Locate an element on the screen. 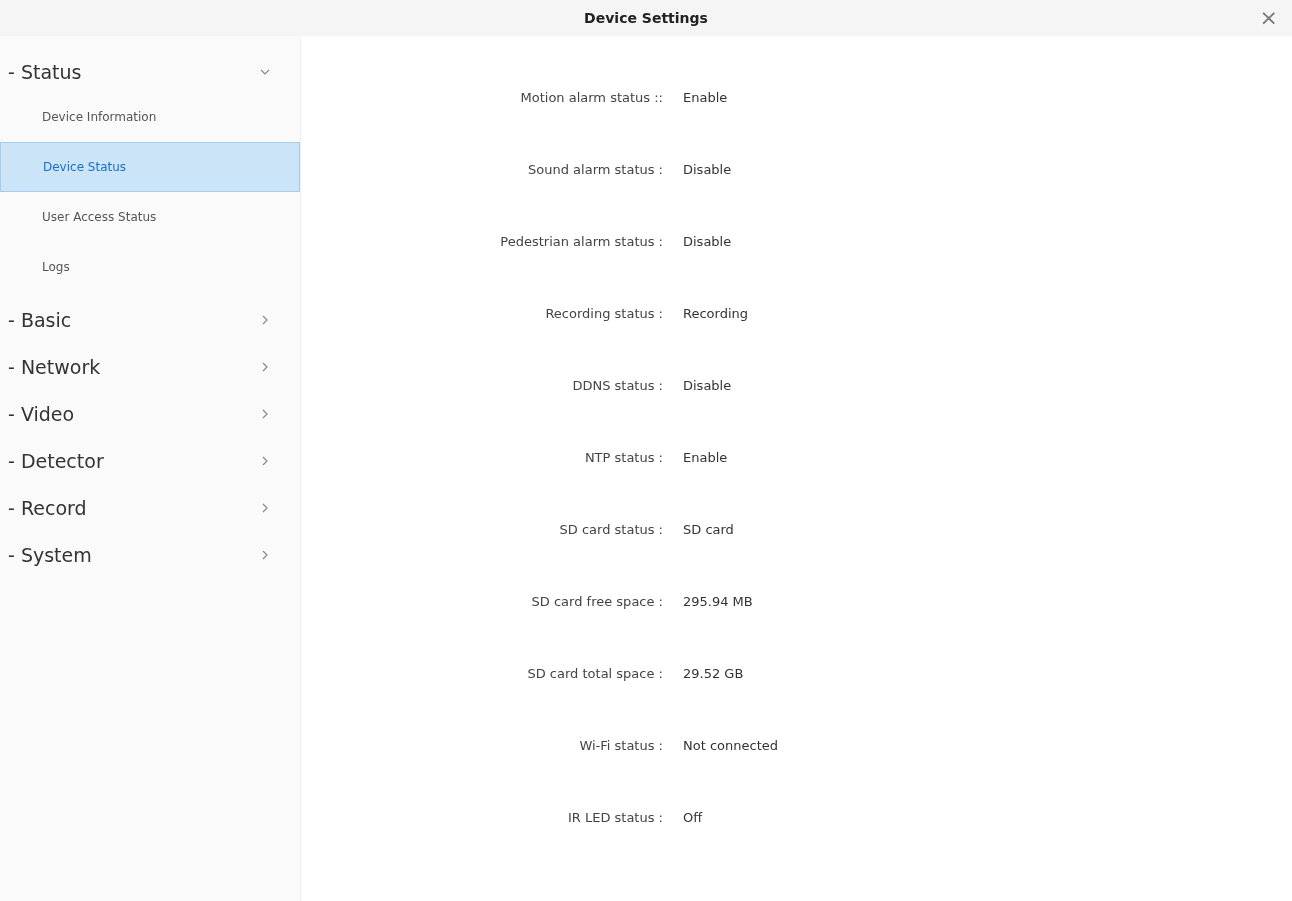 This screenshot has width=1292, height=901. field-label: SD card status : is located at coordinates (611, 530).